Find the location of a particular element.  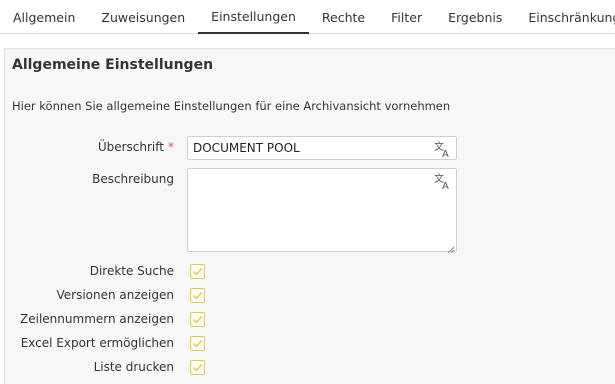

option-label-zeilennummern: Zeilennummern anzeigen is located at coordinates (97, 319).